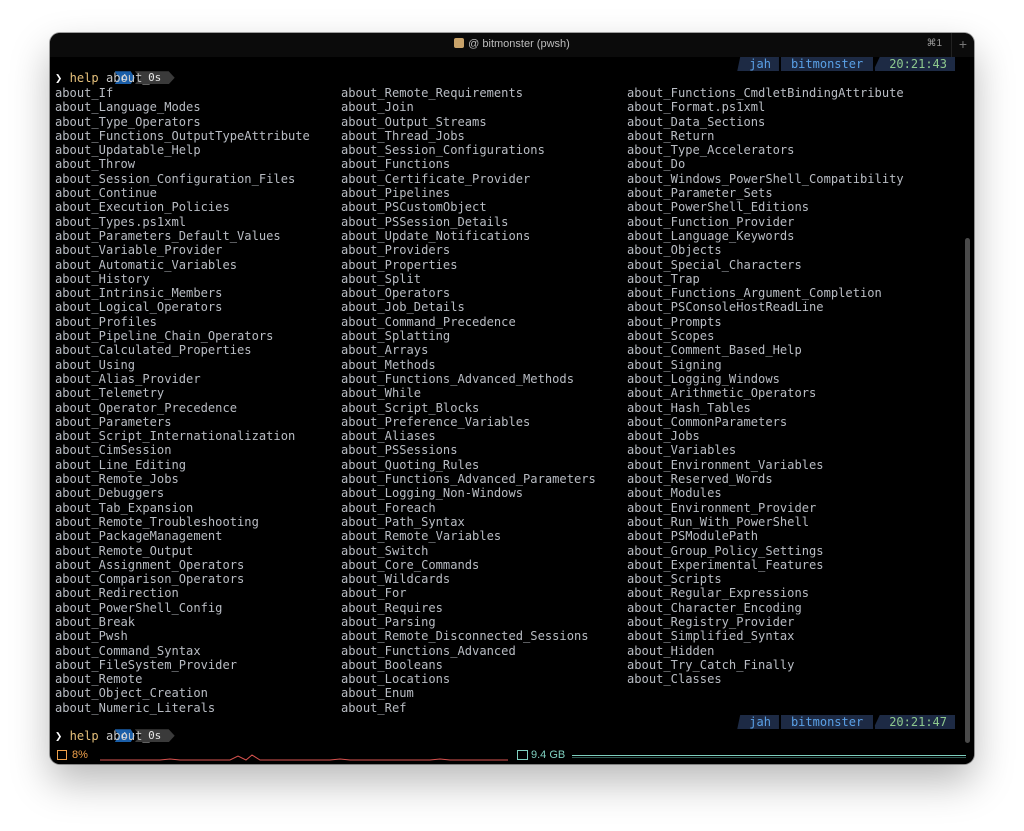  What do you see at coordinates (121, 464) in the screenshot?
I see `help-topic-item: about_Line_Editing` at bounding box center [121, 464].